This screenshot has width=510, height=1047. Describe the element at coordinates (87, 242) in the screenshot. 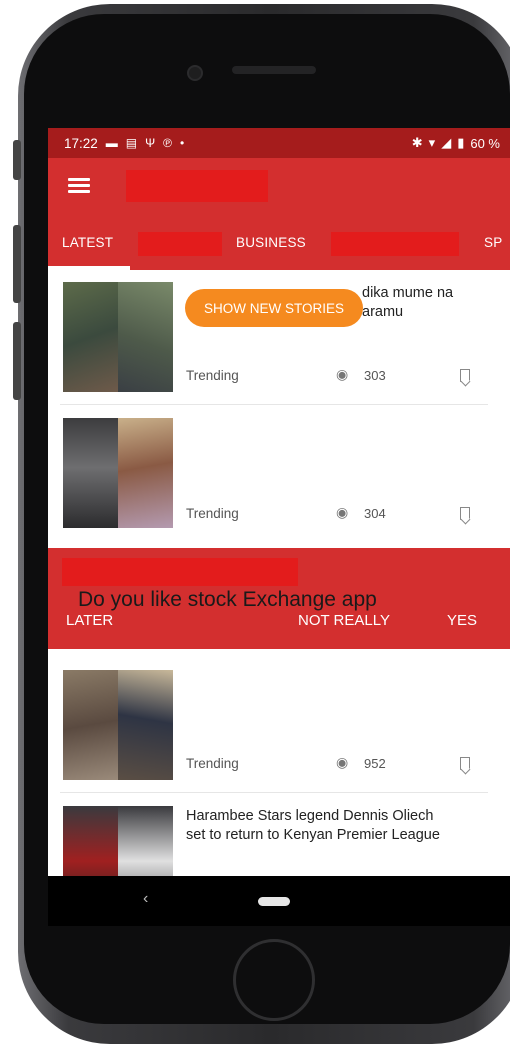

I see `tab-latest: LATEST` at that location.